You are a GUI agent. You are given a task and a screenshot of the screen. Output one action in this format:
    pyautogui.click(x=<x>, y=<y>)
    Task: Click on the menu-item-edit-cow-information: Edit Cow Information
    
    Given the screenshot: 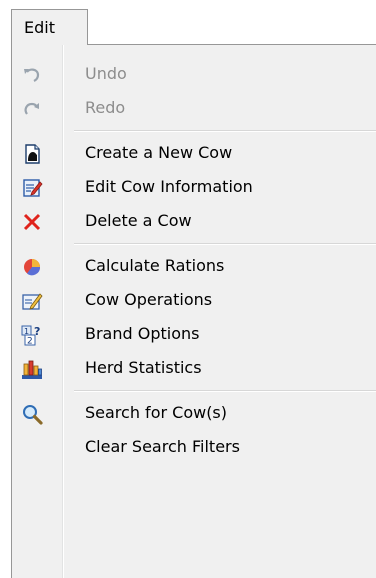 What is the action you would take?
    pyautogui.click(x=194, y=187)
    